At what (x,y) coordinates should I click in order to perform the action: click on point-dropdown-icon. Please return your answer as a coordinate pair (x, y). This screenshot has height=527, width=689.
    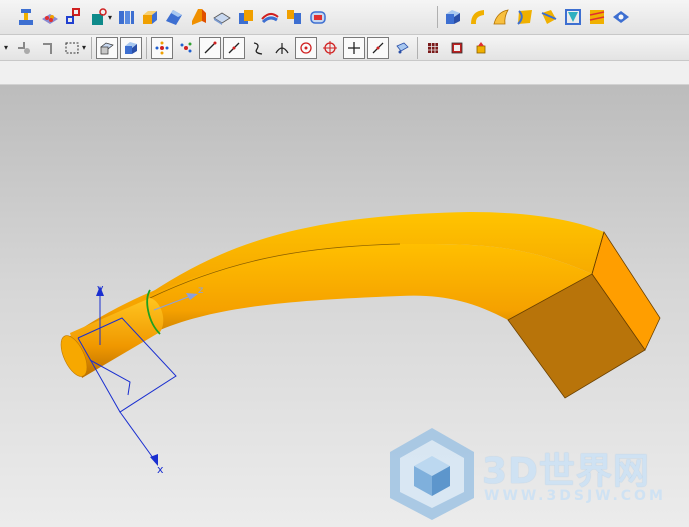
    Looking at the image, I should click on (98, 17).